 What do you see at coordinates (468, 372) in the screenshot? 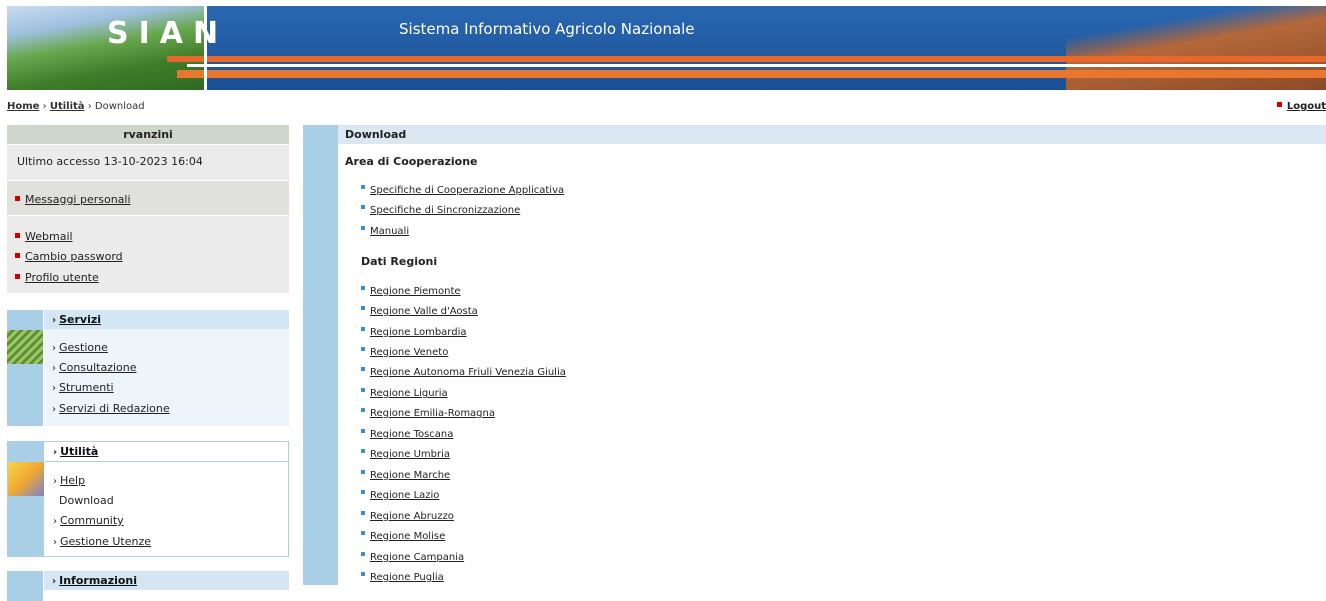
I see `region-link: Regione Autonoma Friuli Venezia Giulia` at bounding box center [468, 372].